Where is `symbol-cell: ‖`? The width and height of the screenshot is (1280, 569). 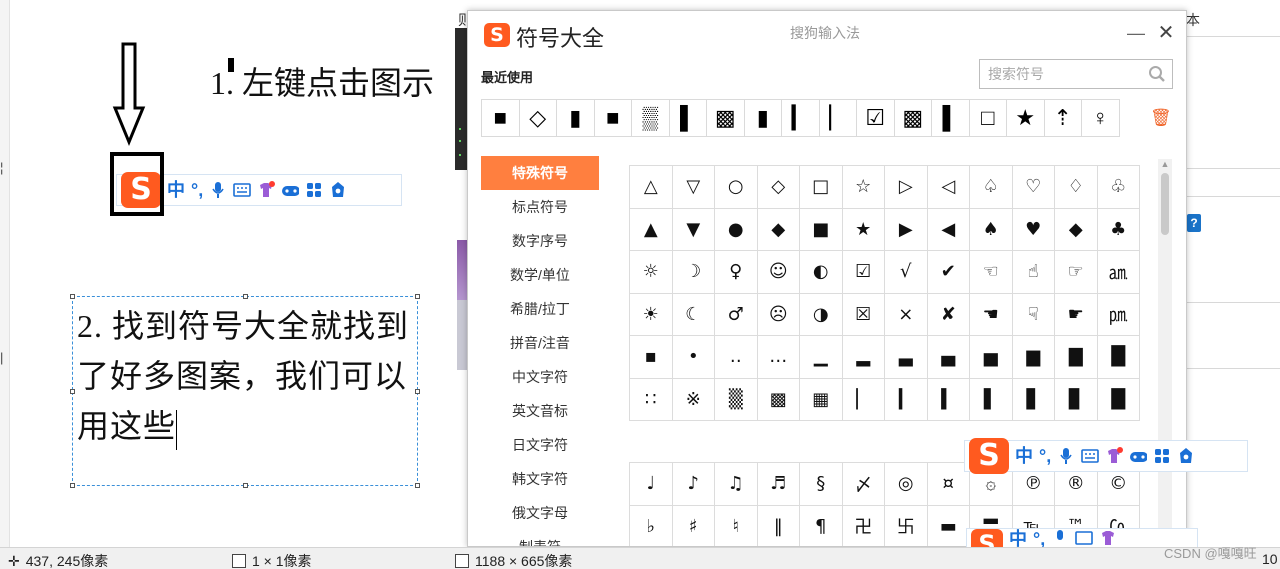
symbol-cell: ‖ is located at coordinates (779, 525).